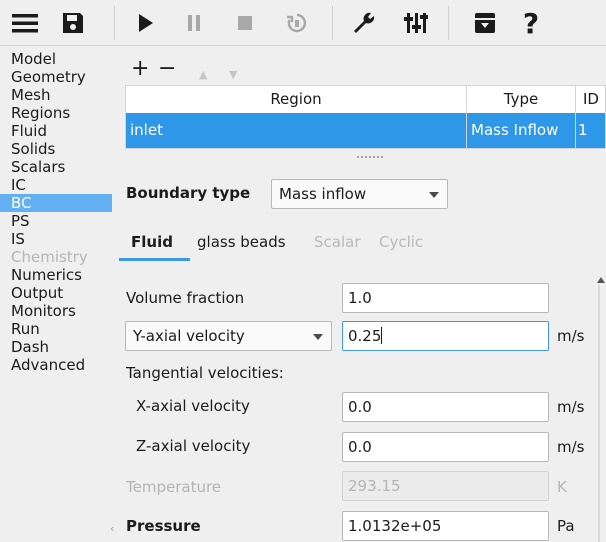  What do you see at coordinates (25, 23) in the screenshot?
I see `menu-icon` at bounding box center [25, 23].